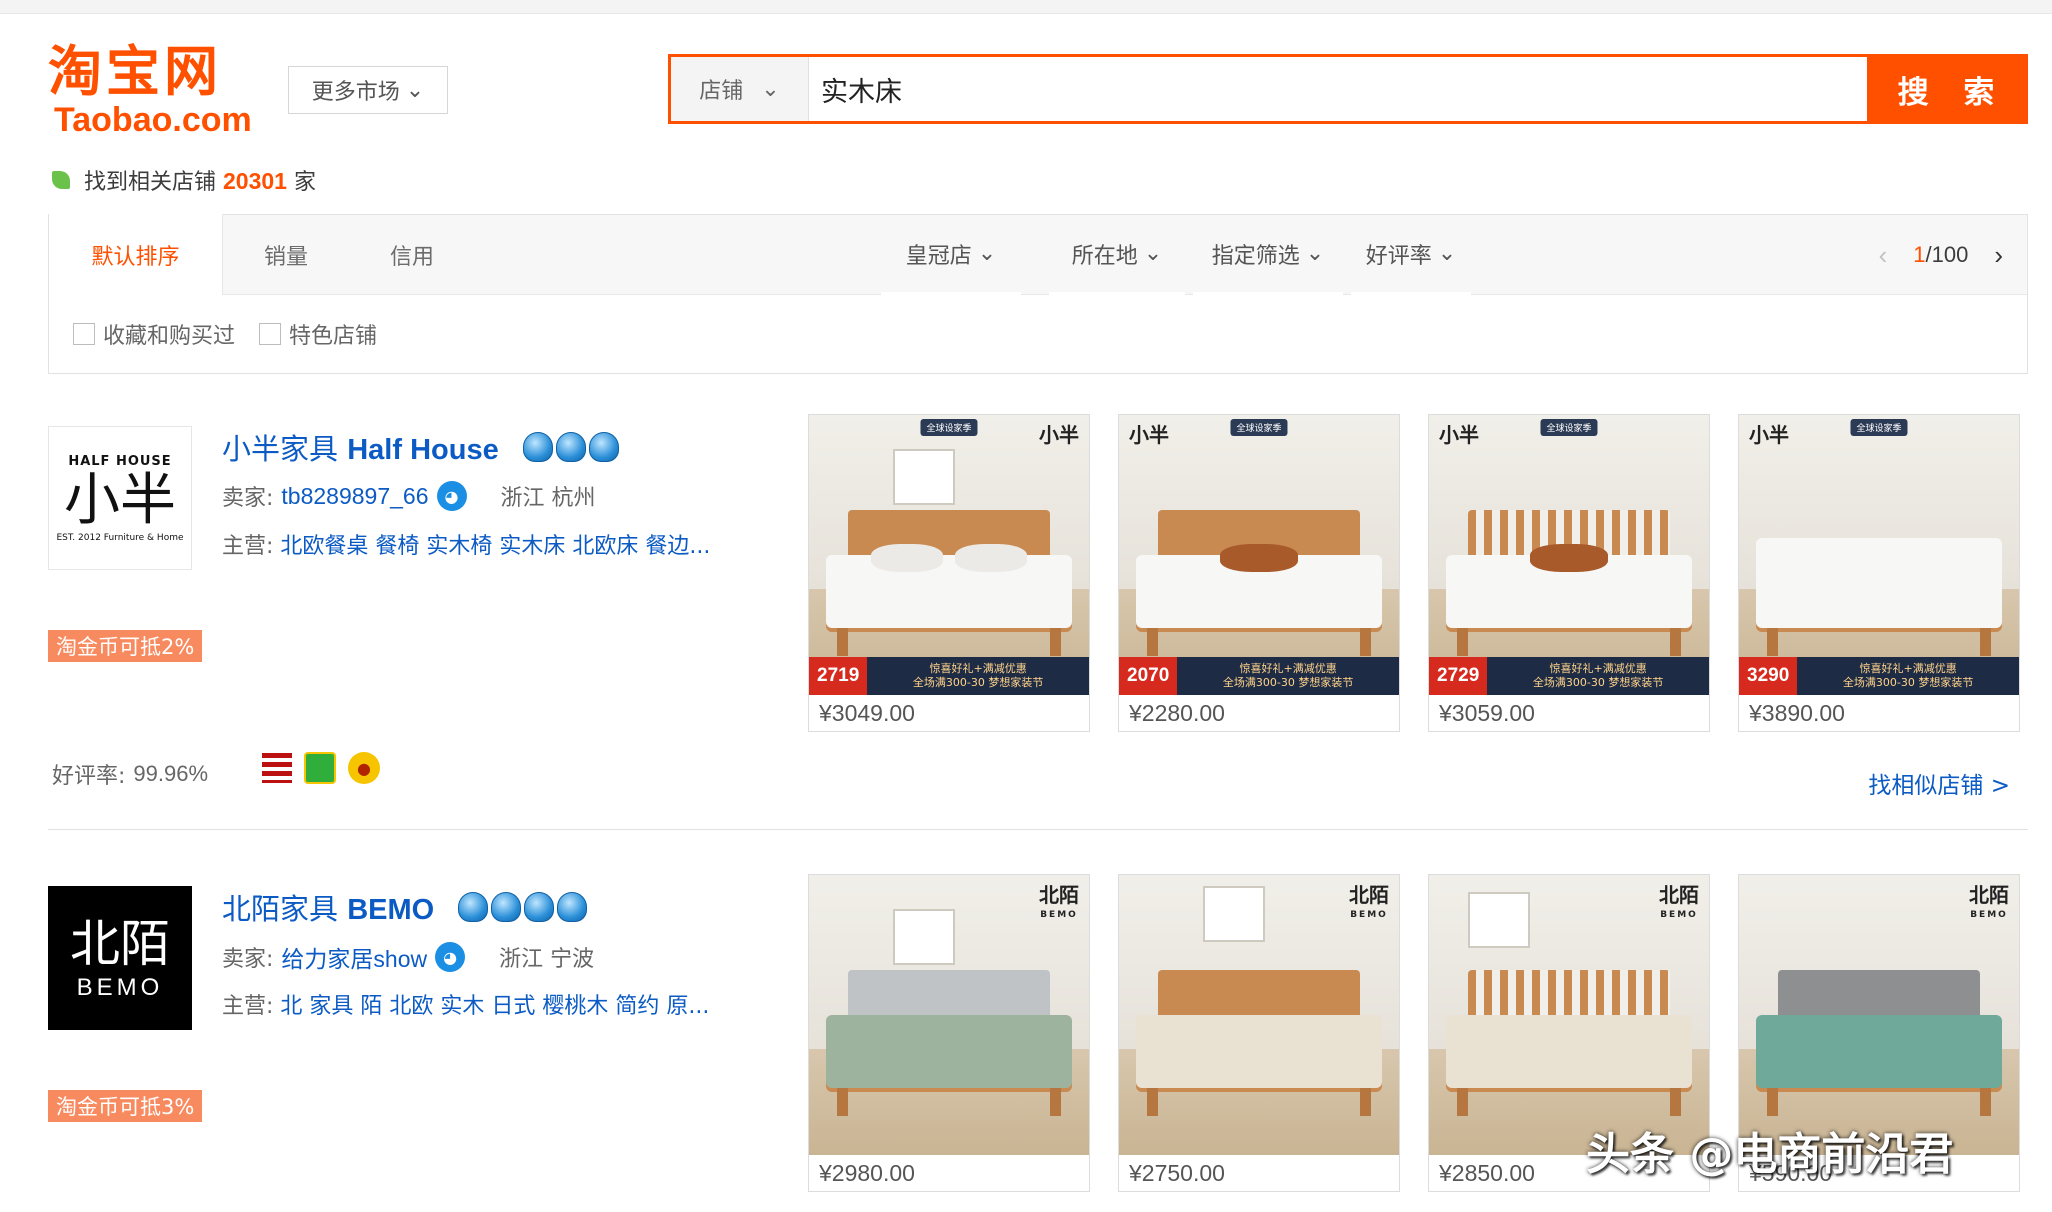 The height and width of the screenshot is (1212, 2052). What do you see at coordinates (136, 254) in the screenshot?
I see `tab-default-sort: 默认排序` at bounding box center [136, 254].